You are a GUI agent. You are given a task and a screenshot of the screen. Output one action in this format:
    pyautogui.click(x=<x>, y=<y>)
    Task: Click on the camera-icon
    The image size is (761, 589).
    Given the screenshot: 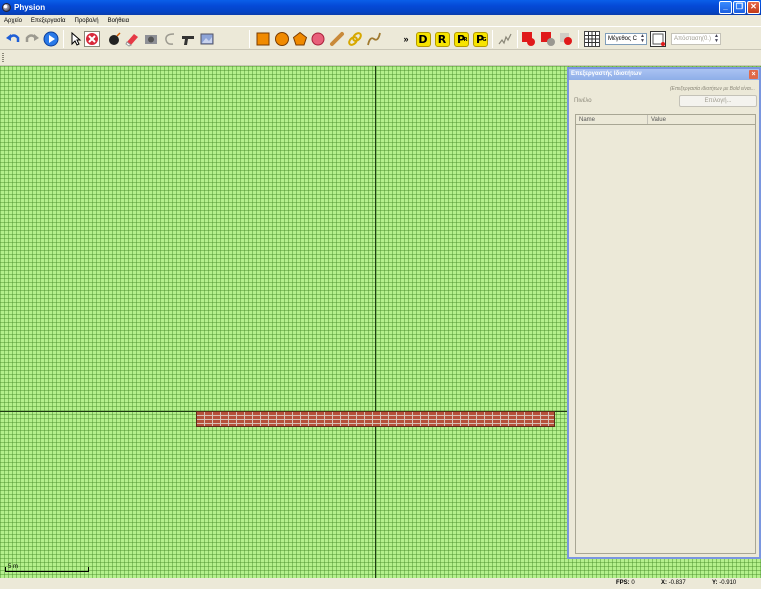 What is the action you would take?
    pyautogui.click(x=151, y=39)
    